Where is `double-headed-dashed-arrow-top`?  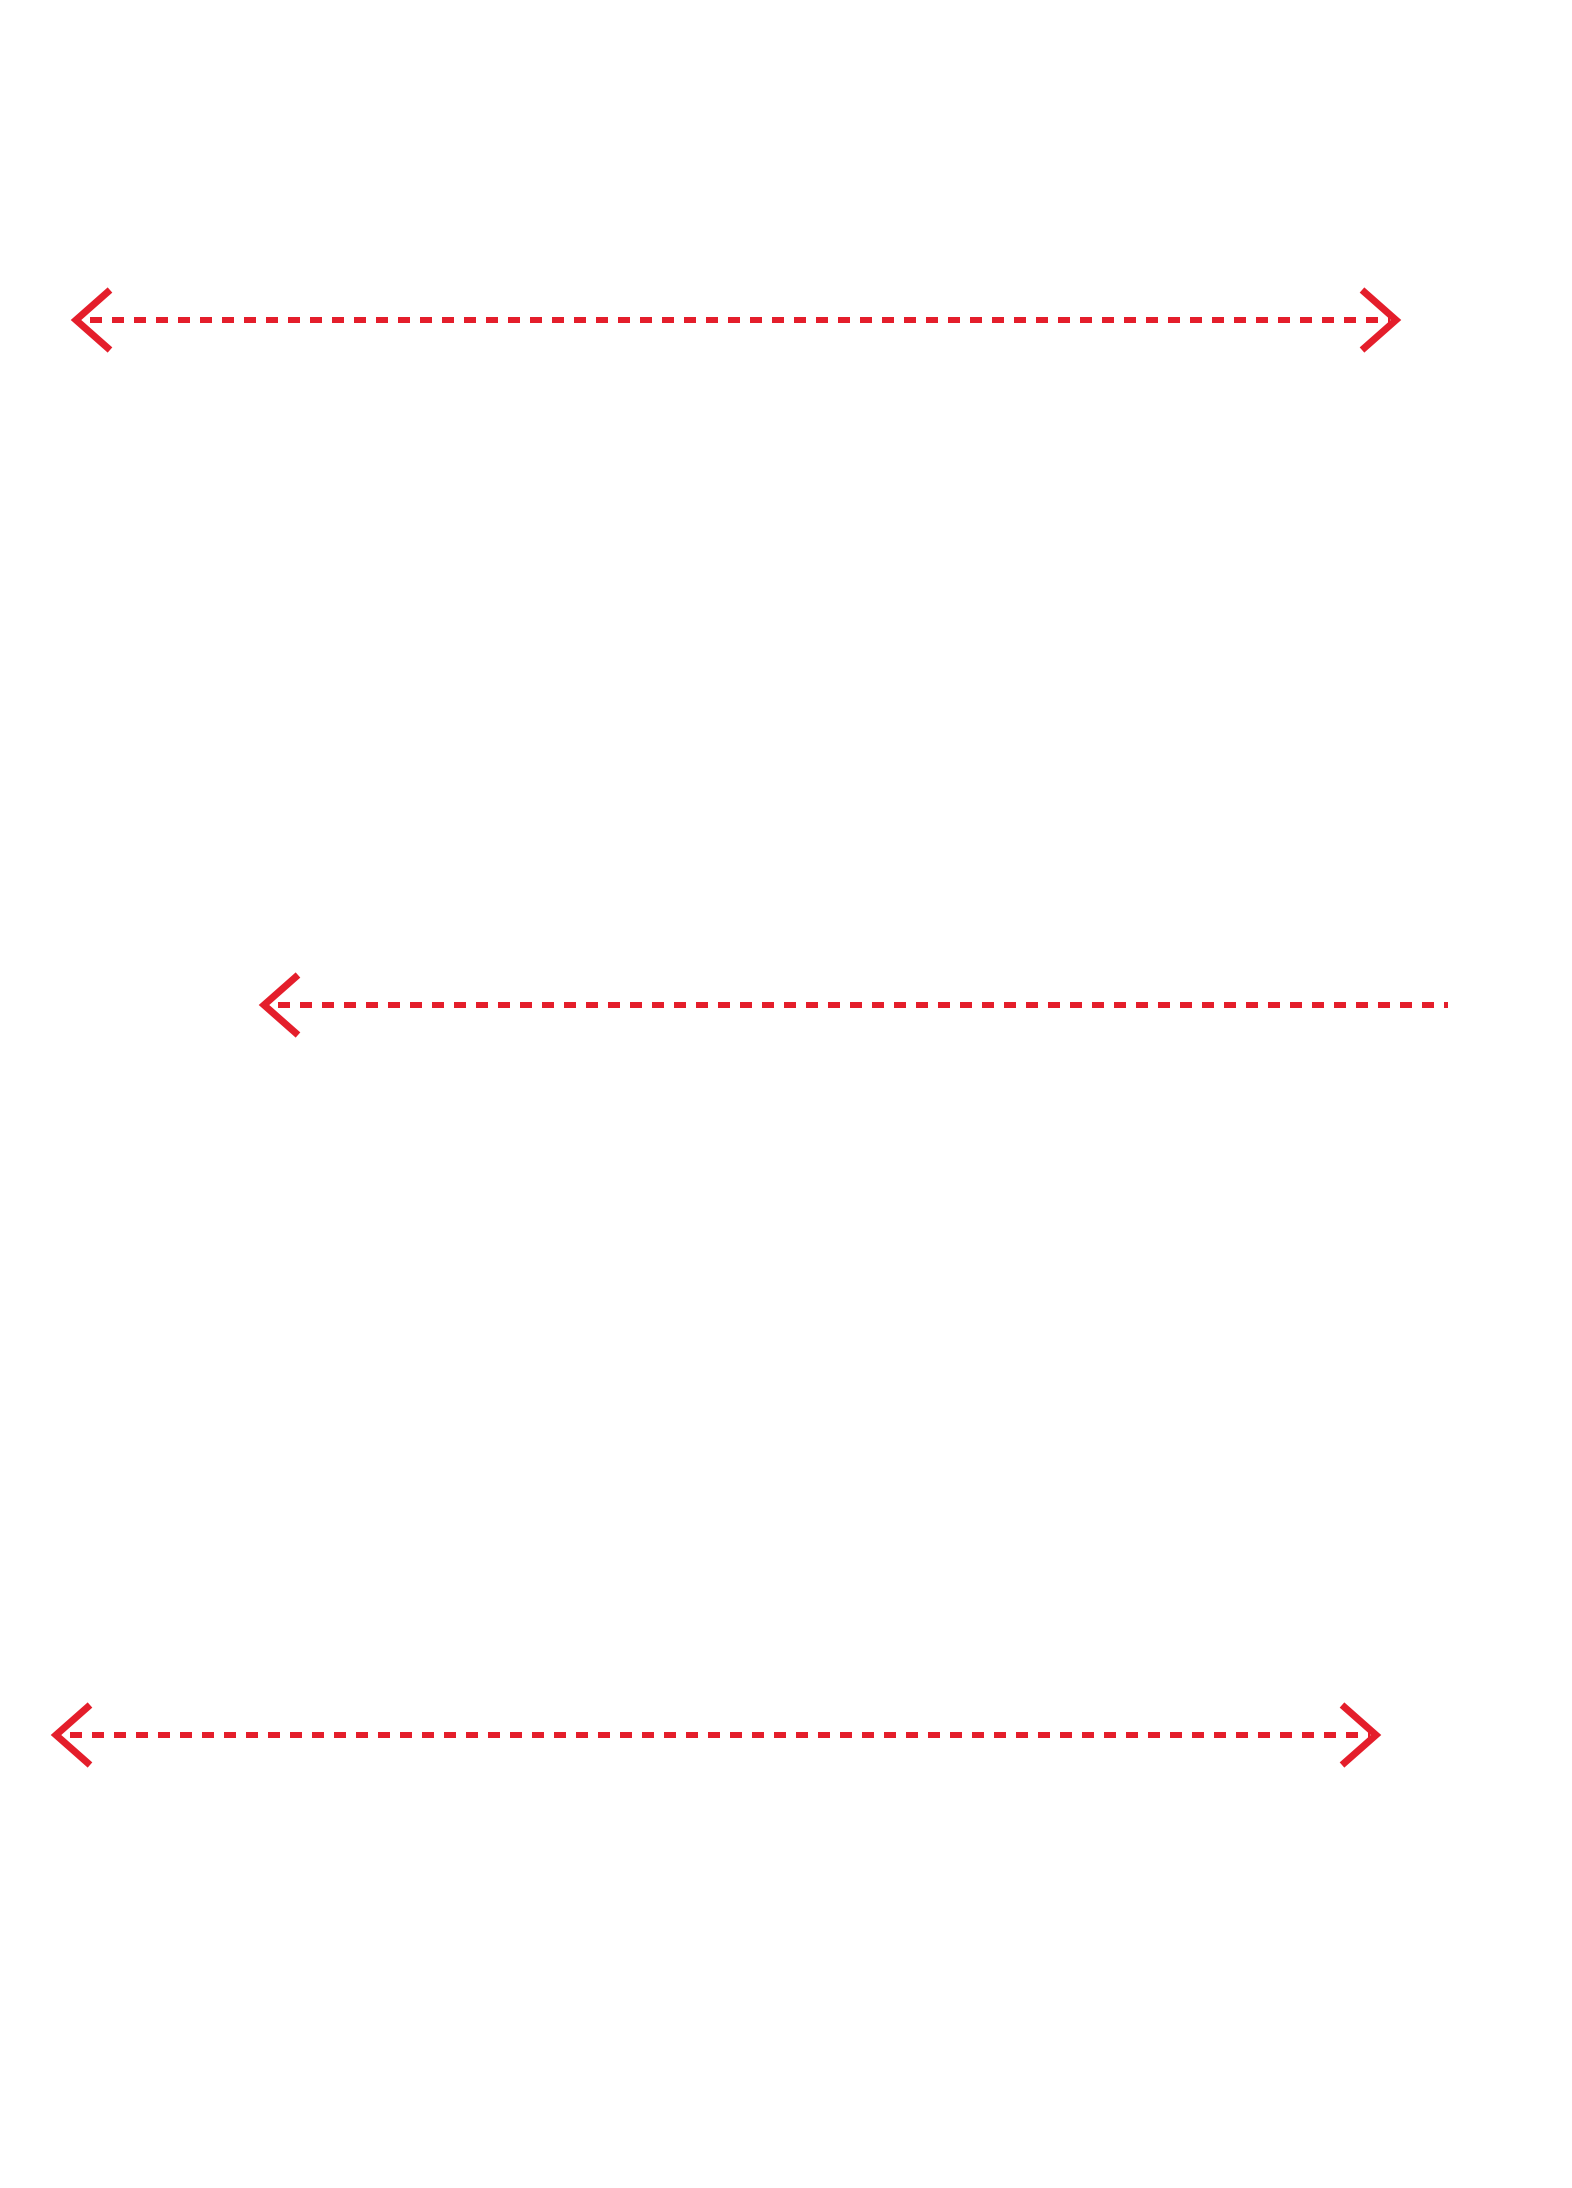 double-headed-dashed-arrow-top is located at coordinates (736, 320).